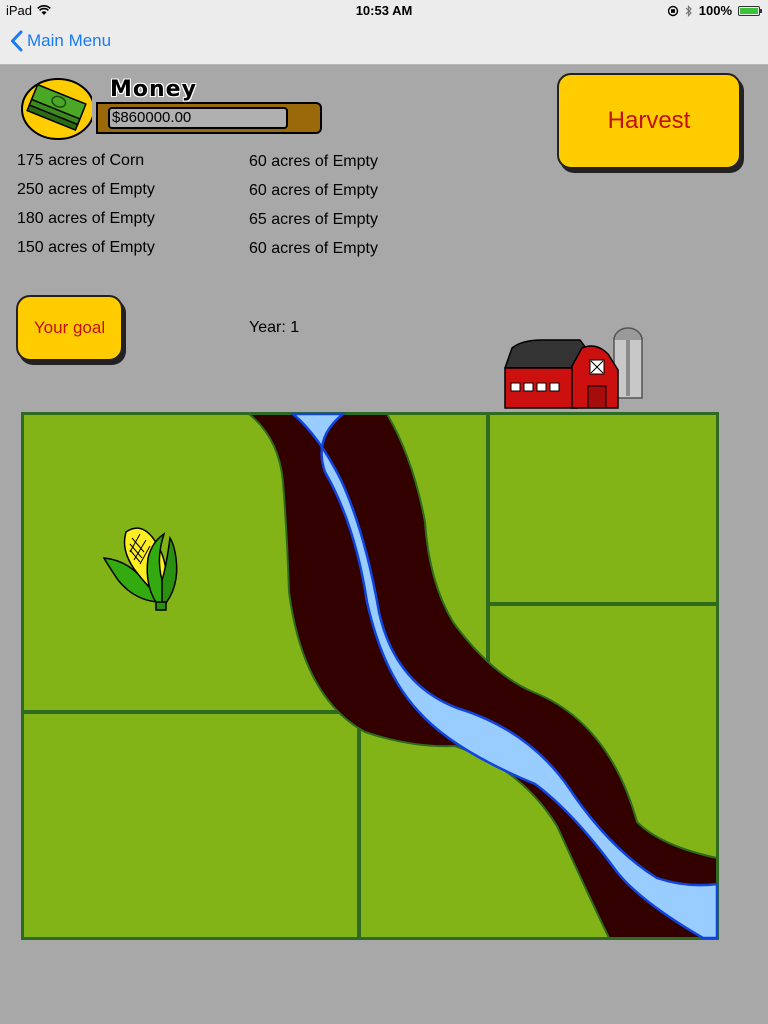 The image size is (768, 1024). I want to click on battery-icon, so click(750, 10).